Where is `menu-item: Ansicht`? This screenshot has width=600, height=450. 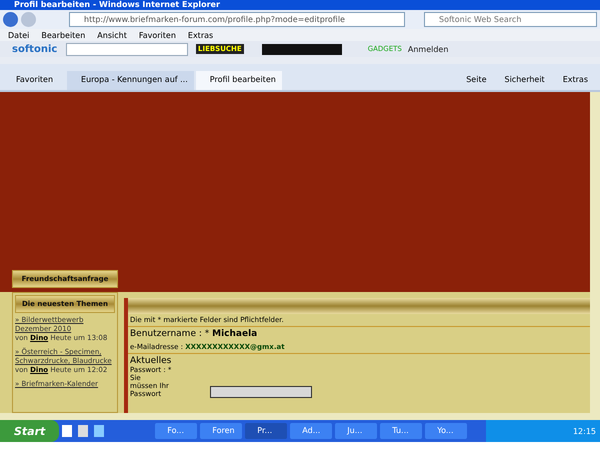 menu-item: Ansicht is located at coordinates (112, 35).